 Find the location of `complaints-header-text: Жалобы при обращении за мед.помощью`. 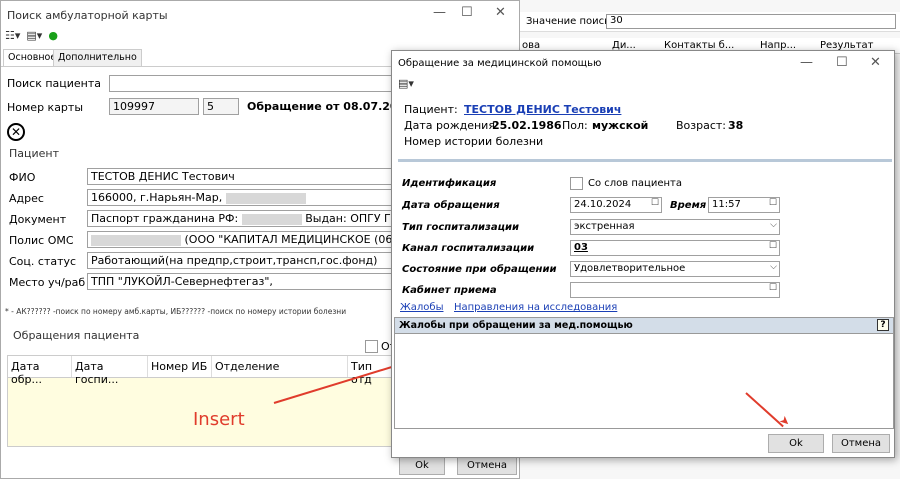

complaints-header-text: Жалобы при обращении за мед.помощью is located at coordinates (516, 325).